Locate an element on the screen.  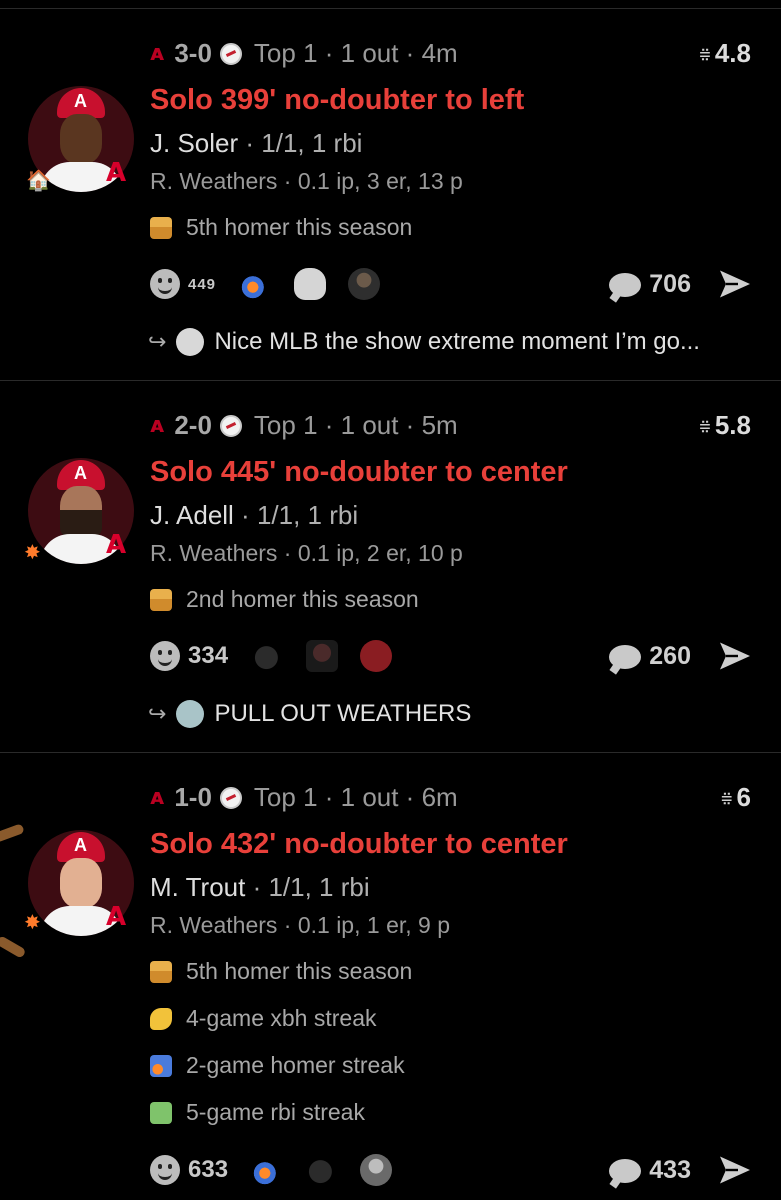
inning-time: Top 1 · 1 out · 4m is located at coordinates (355, 53).